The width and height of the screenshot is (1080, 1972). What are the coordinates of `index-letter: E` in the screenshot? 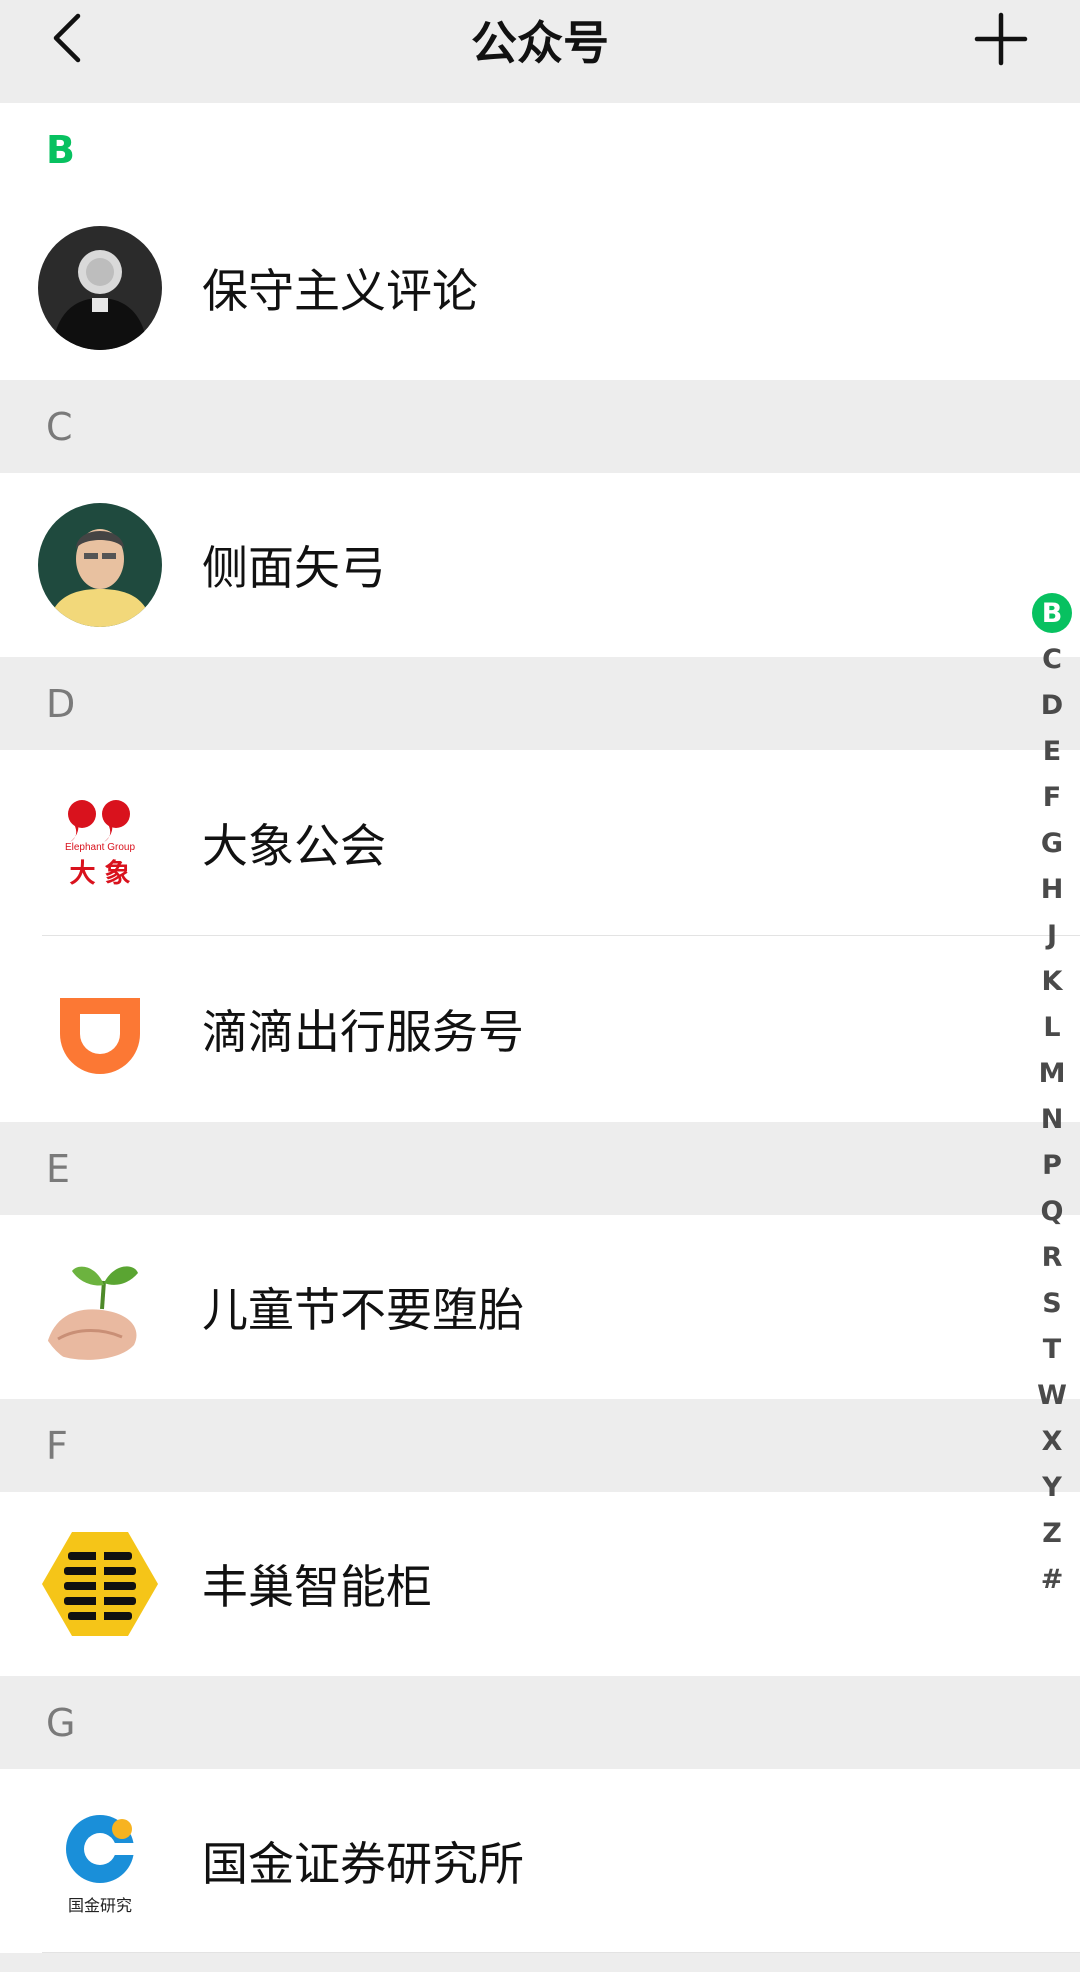 It's located at (1052, 751).